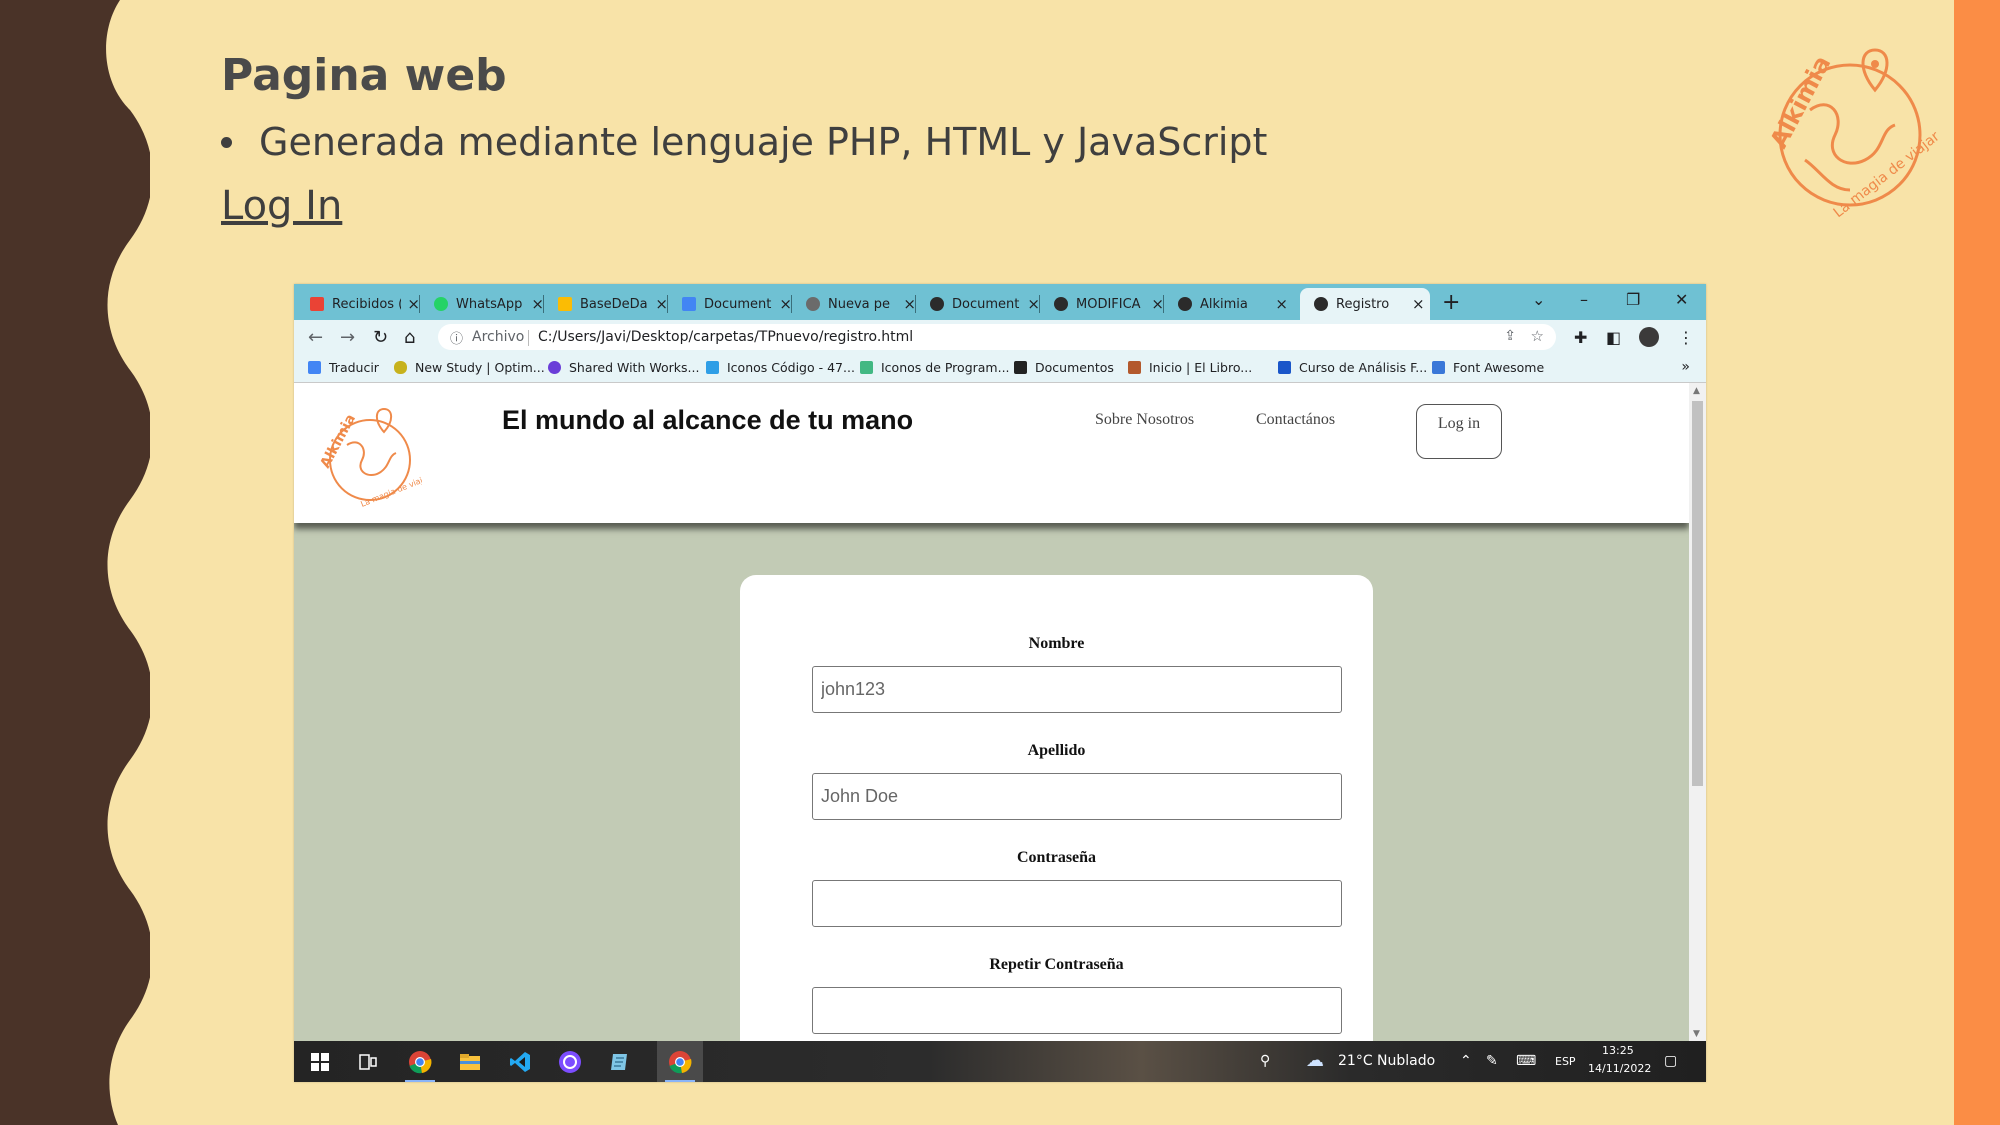 The image size is (2000, 1125). I want to click on home-icon: ⌂, so click(409, 337).